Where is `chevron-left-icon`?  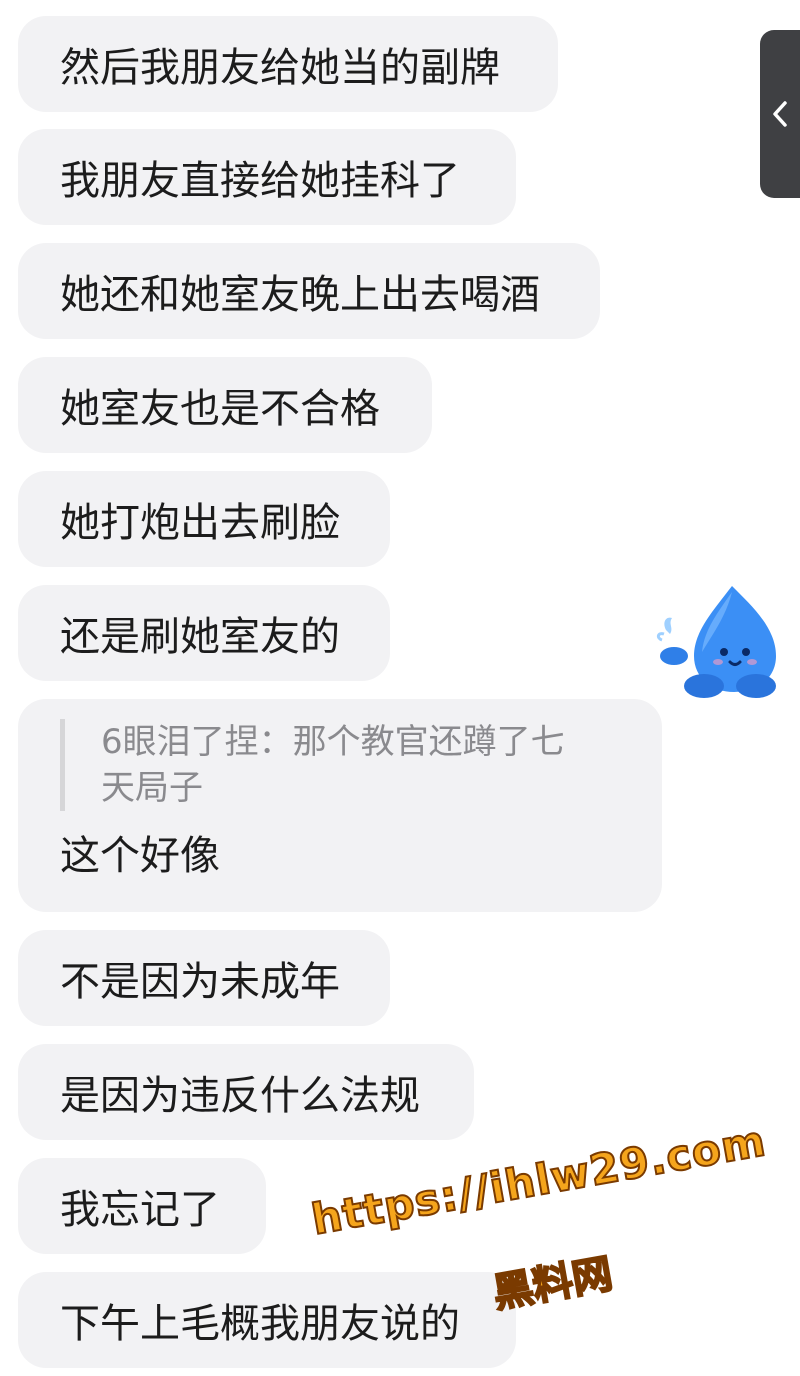
chevron-left-icon is located at coordinates (780, 114).